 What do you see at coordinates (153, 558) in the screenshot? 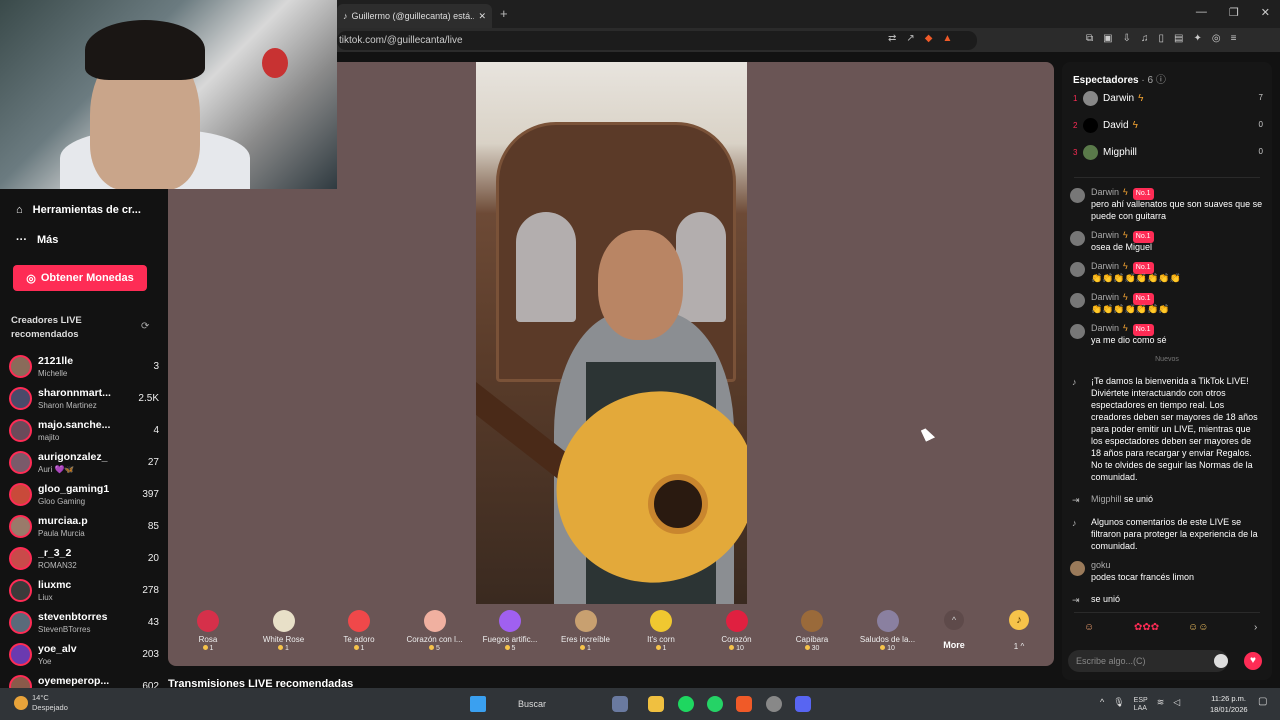
I see `viewer-count: 20` at bounding box center [153, 558].